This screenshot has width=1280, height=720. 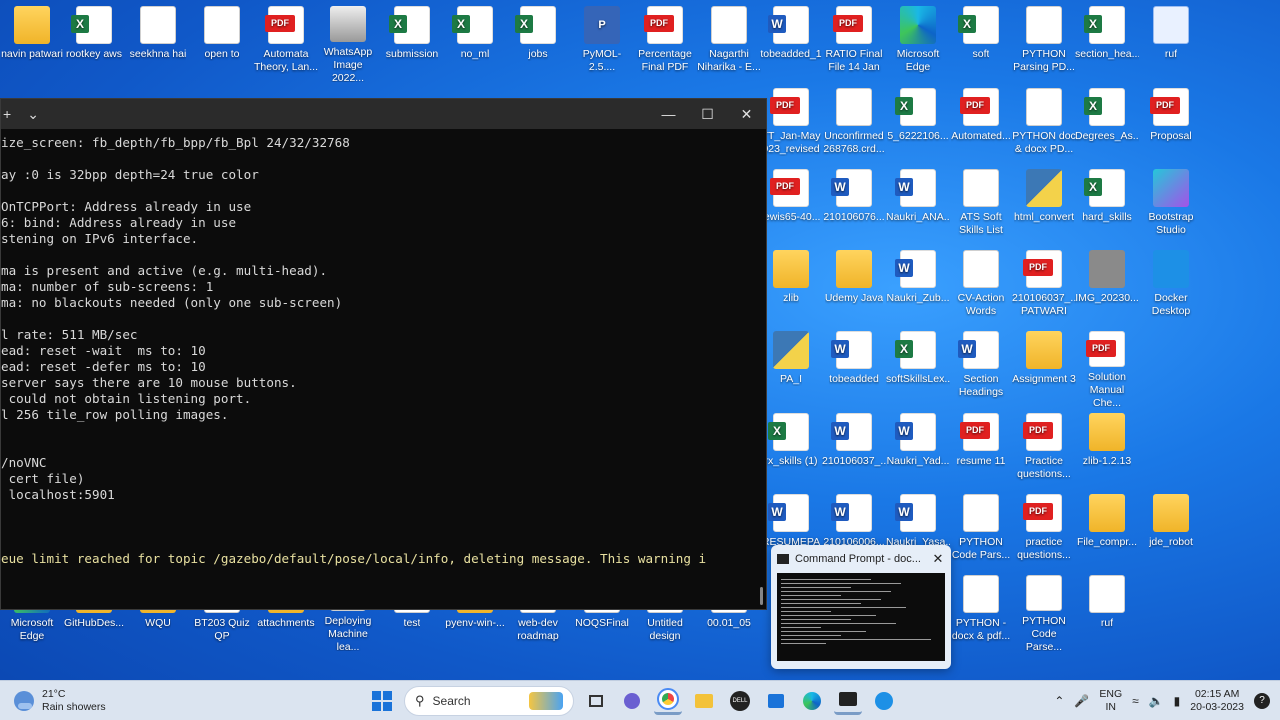 I want to click on desktop-icon: rx_skills (1), so click(x=791, y=449).